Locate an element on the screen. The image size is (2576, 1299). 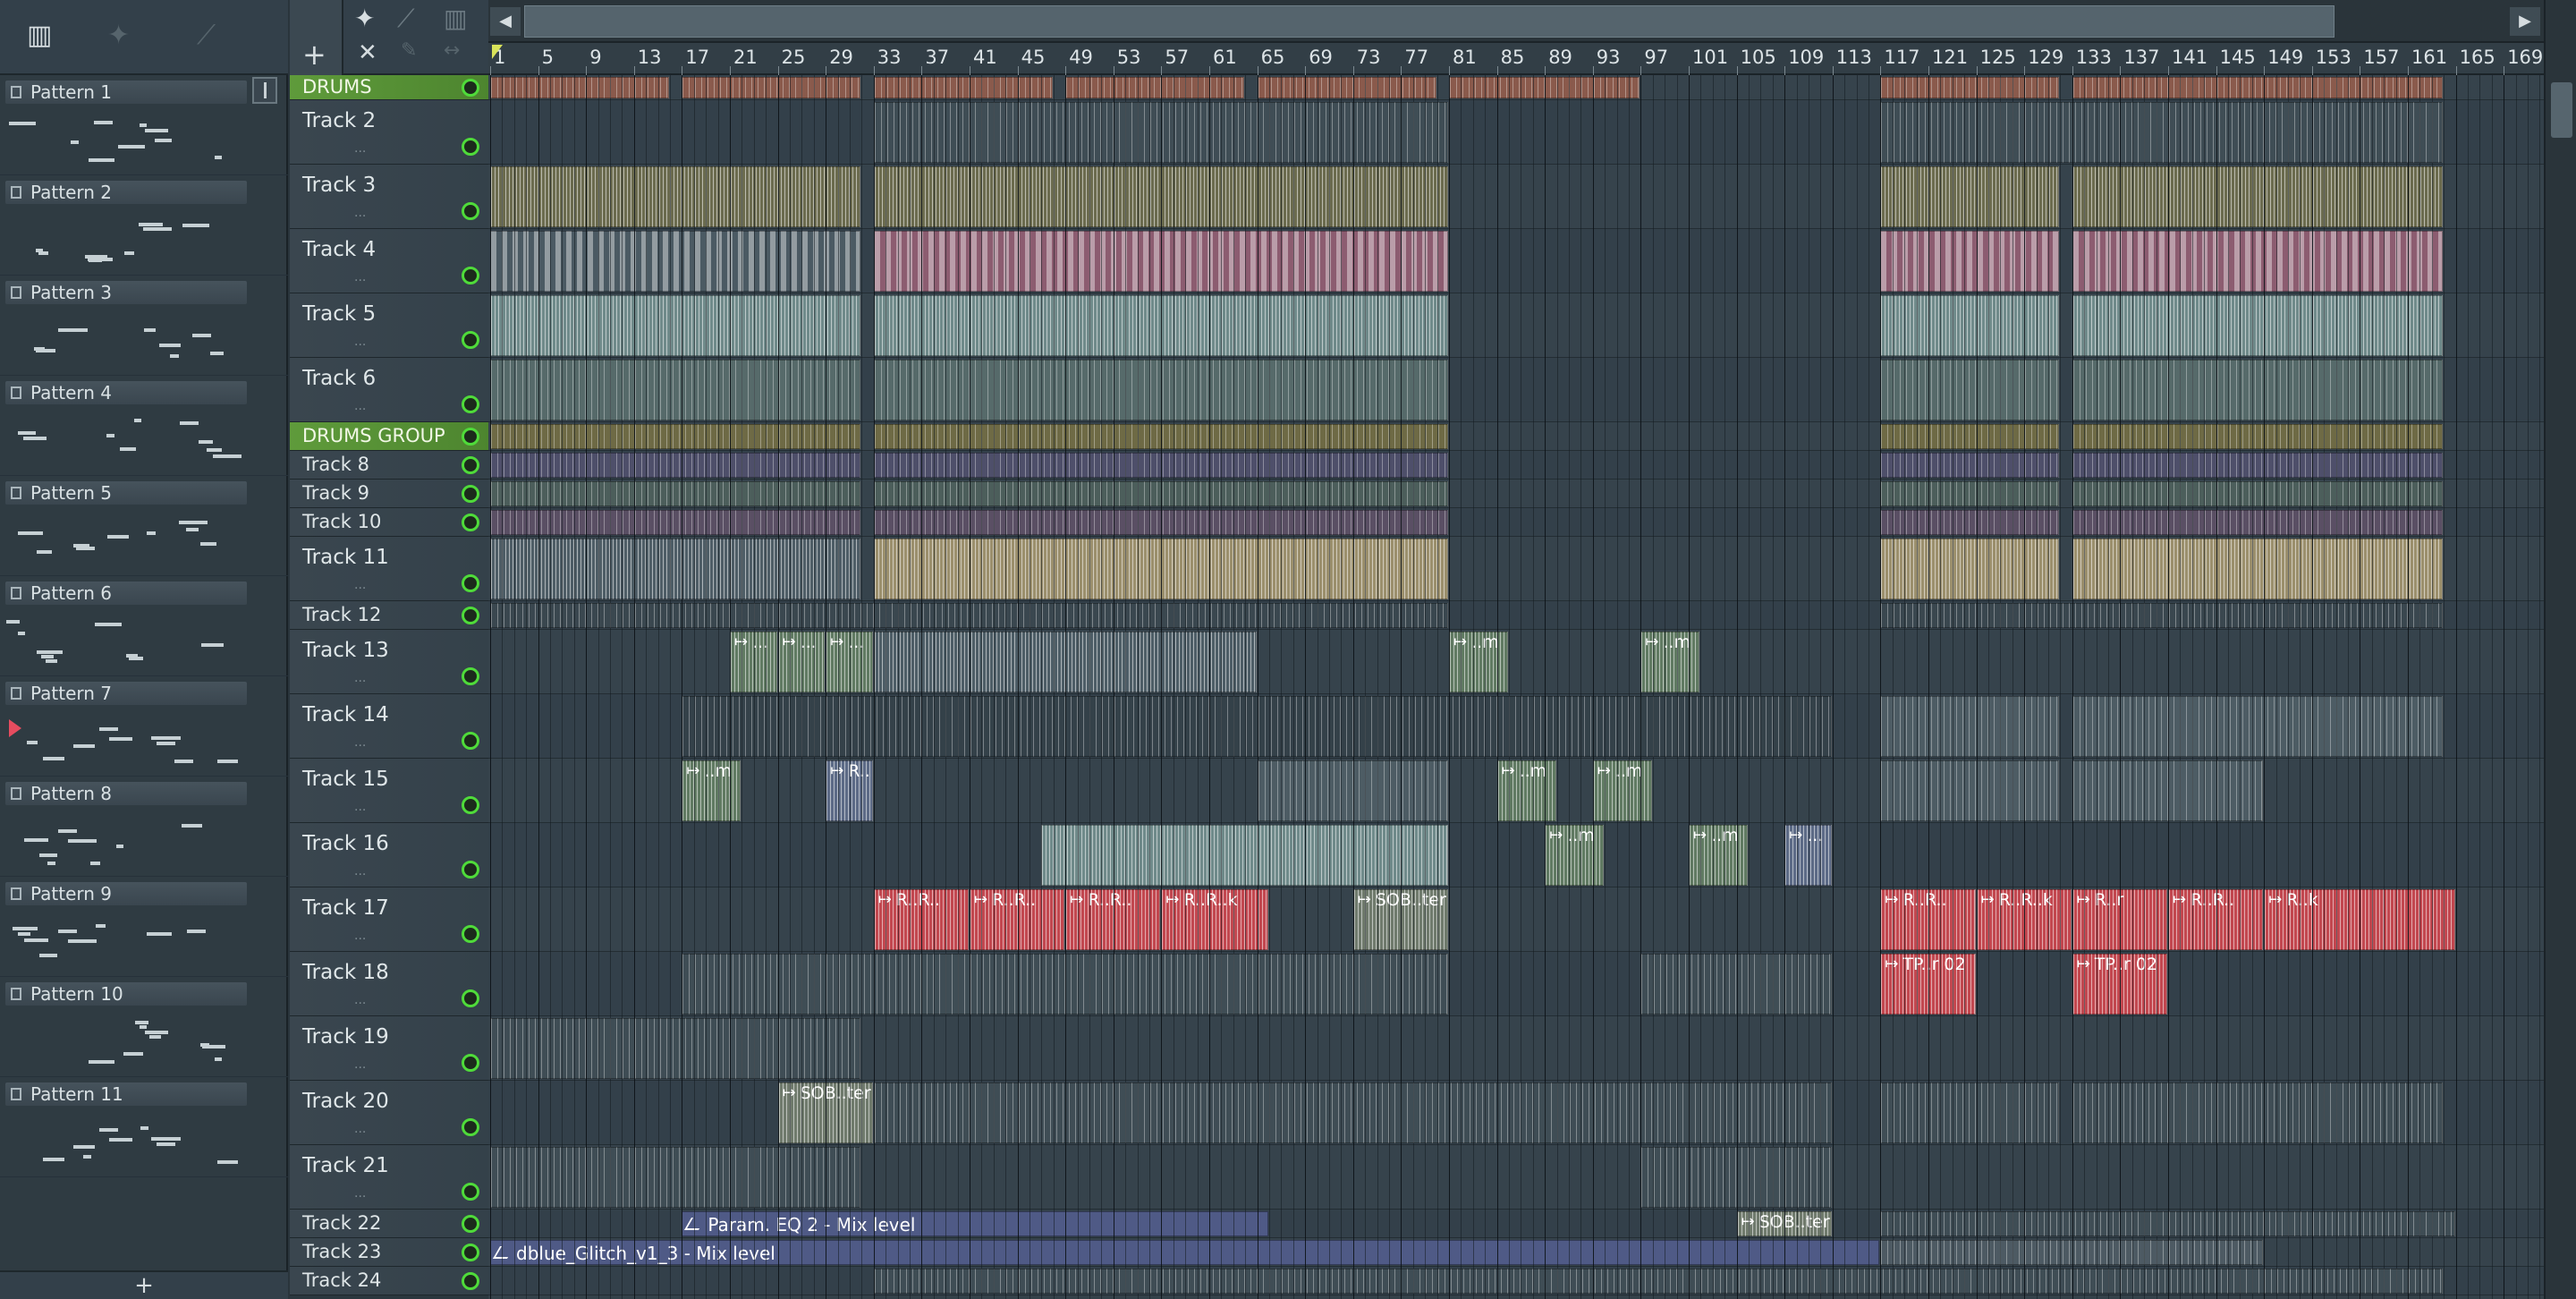
automation-clip: Param. EQ 2 - Mix level is located at coordinates (975, 1223).